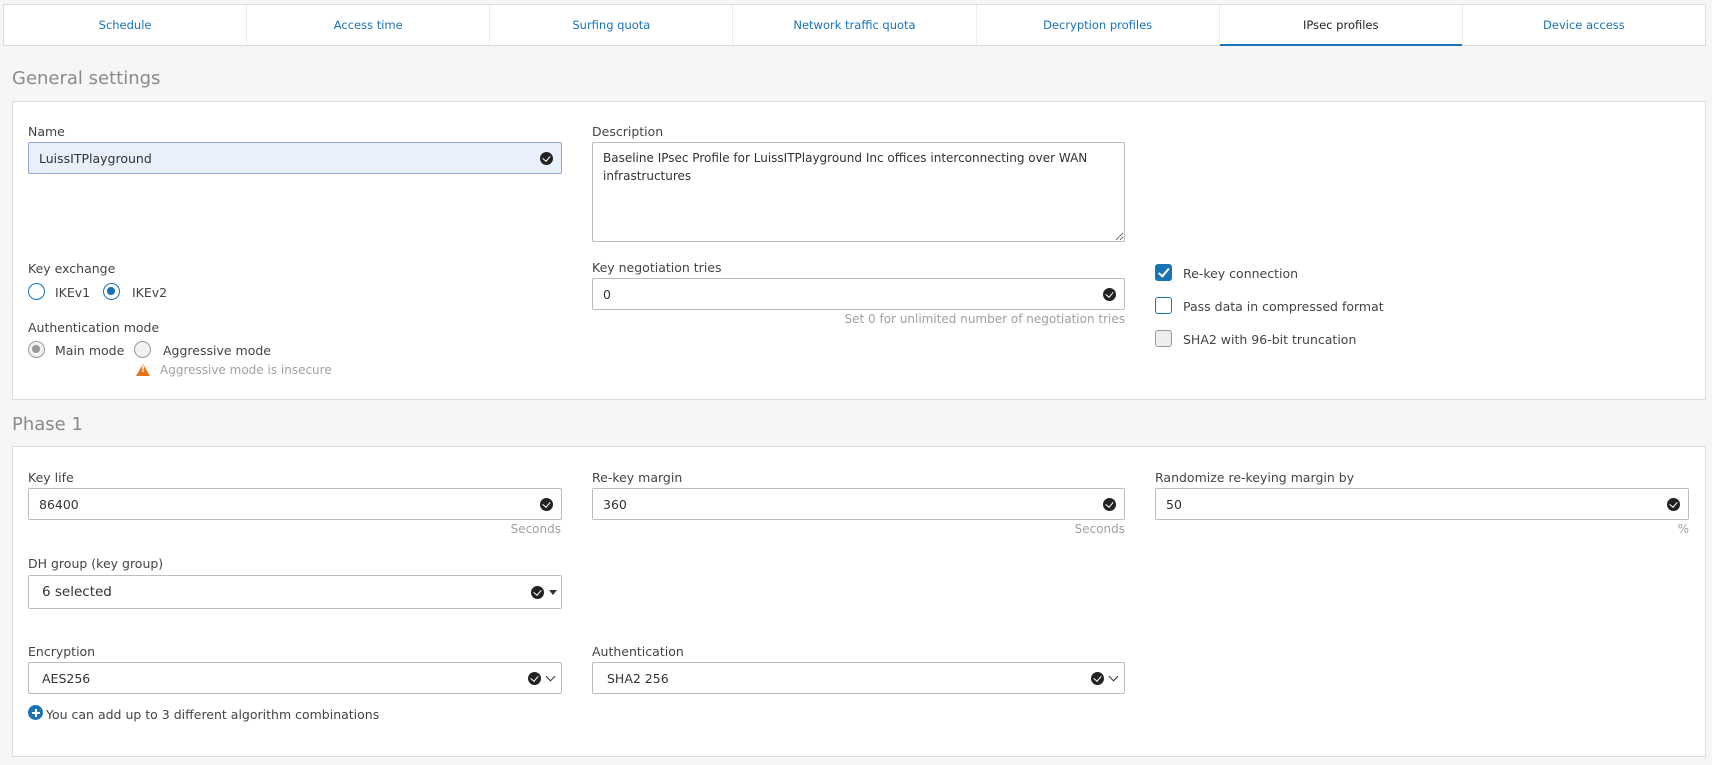  I want to click on warning-icon, so click(143, 370).